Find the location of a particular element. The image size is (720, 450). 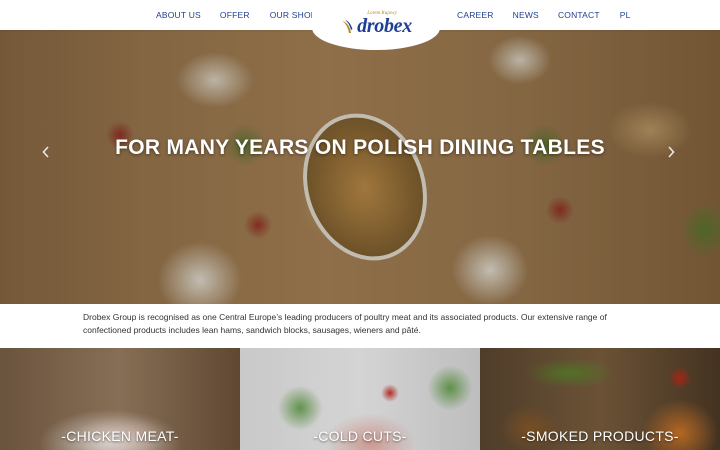

logo-main: drobex is located at coordinates (376, 26).